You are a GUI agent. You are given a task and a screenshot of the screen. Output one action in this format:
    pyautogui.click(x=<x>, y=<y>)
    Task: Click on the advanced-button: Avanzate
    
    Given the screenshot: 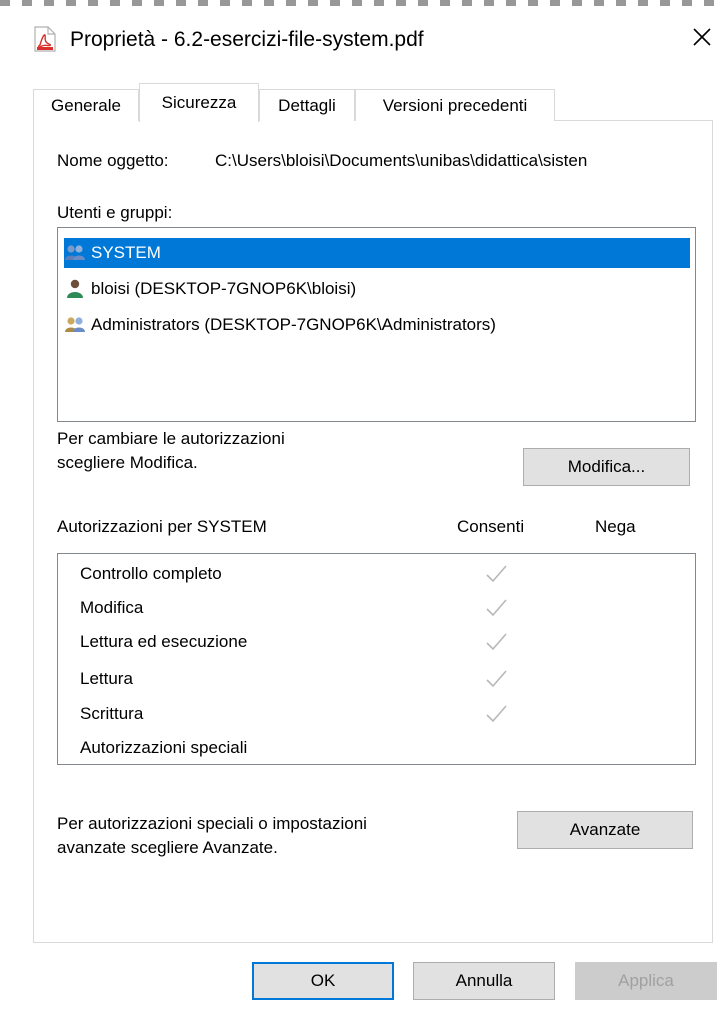 What is the action you would take?
    pyautogui.click(x=605, y=830)
    